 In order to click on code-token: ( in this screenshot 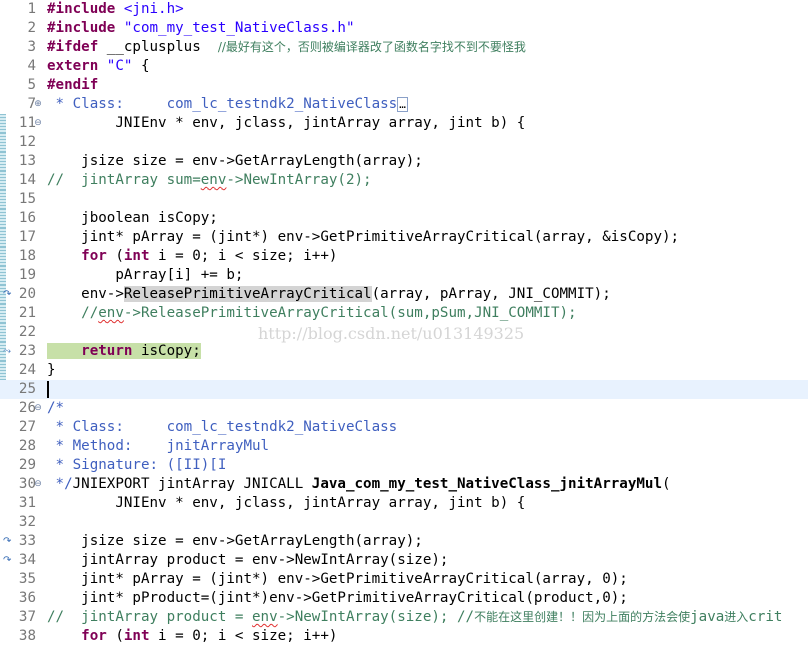, I will do `click(115, 636)`.